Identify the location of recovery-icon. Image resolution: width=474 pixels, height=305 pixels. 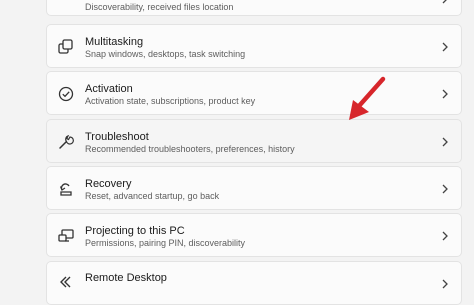
(66, 189).